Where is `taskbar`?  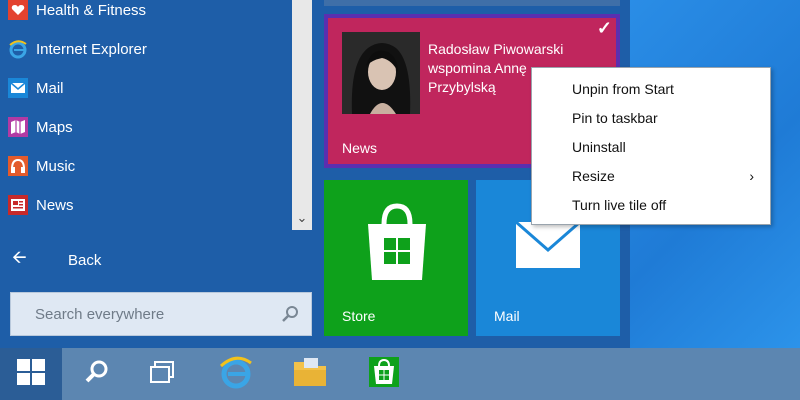 taskbar is located at coordinates (400, 374).